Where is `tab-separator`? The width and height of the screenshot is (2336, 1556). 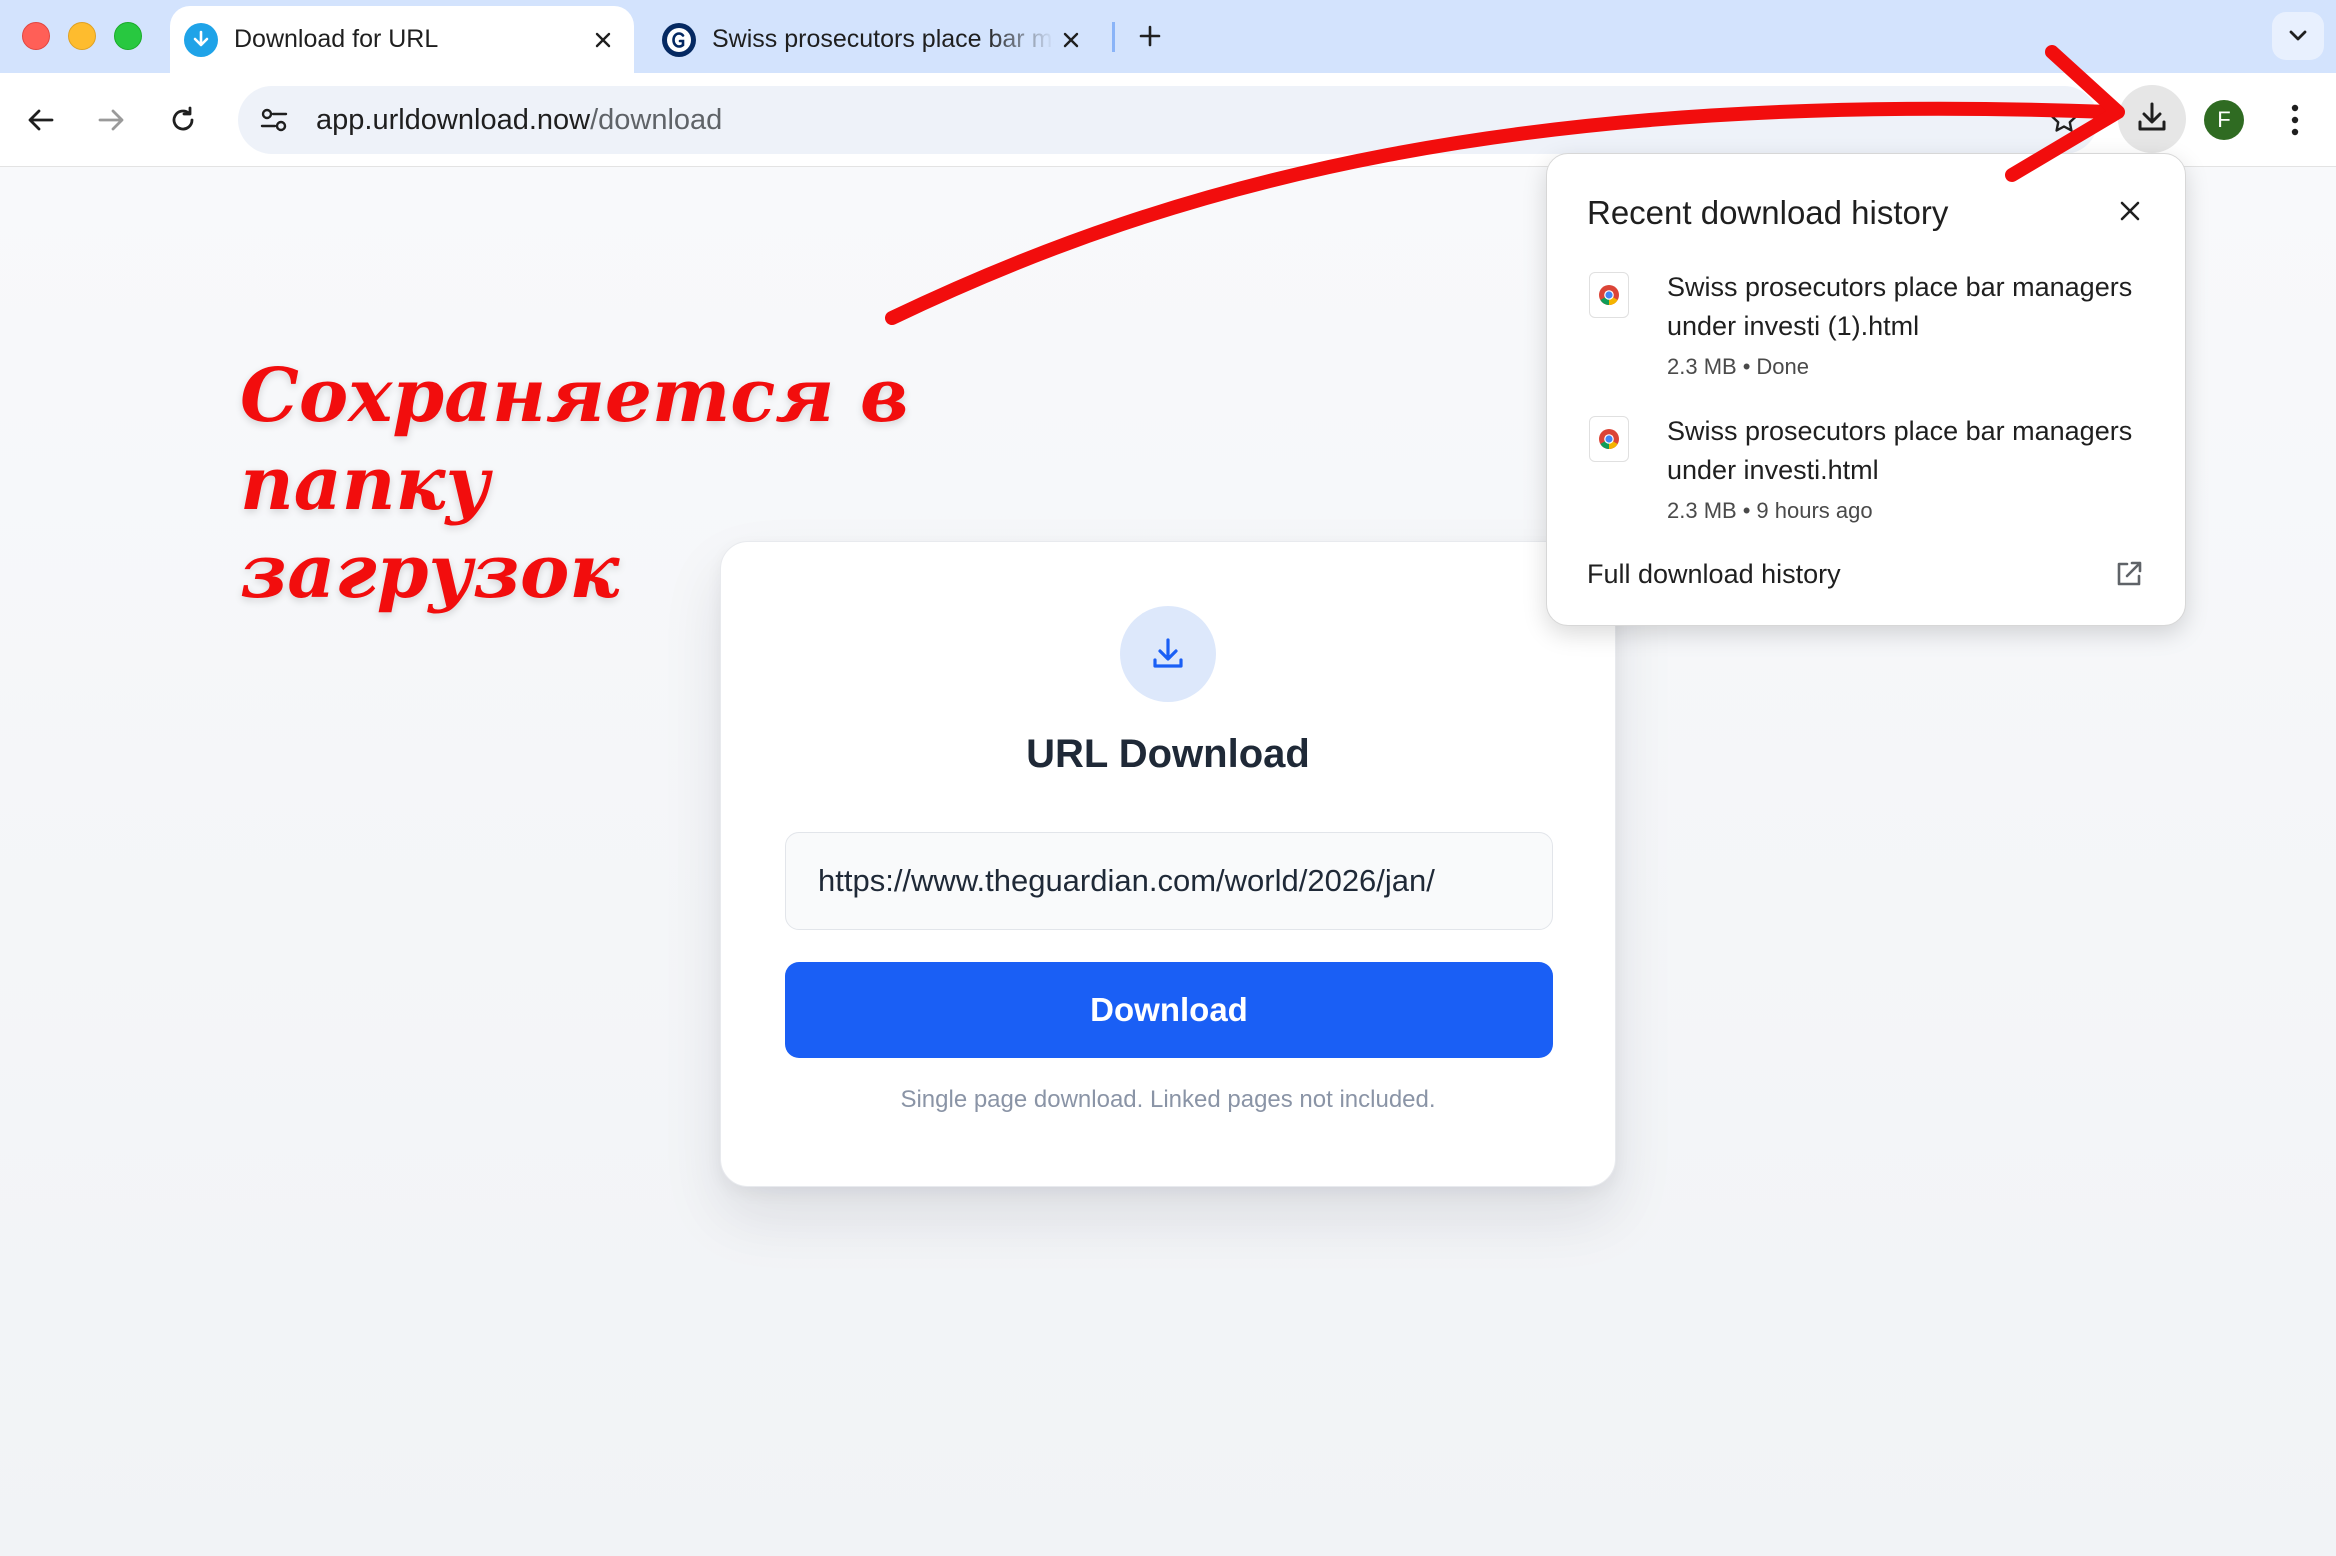 tab-separator is located at coordinates (1113, 37).